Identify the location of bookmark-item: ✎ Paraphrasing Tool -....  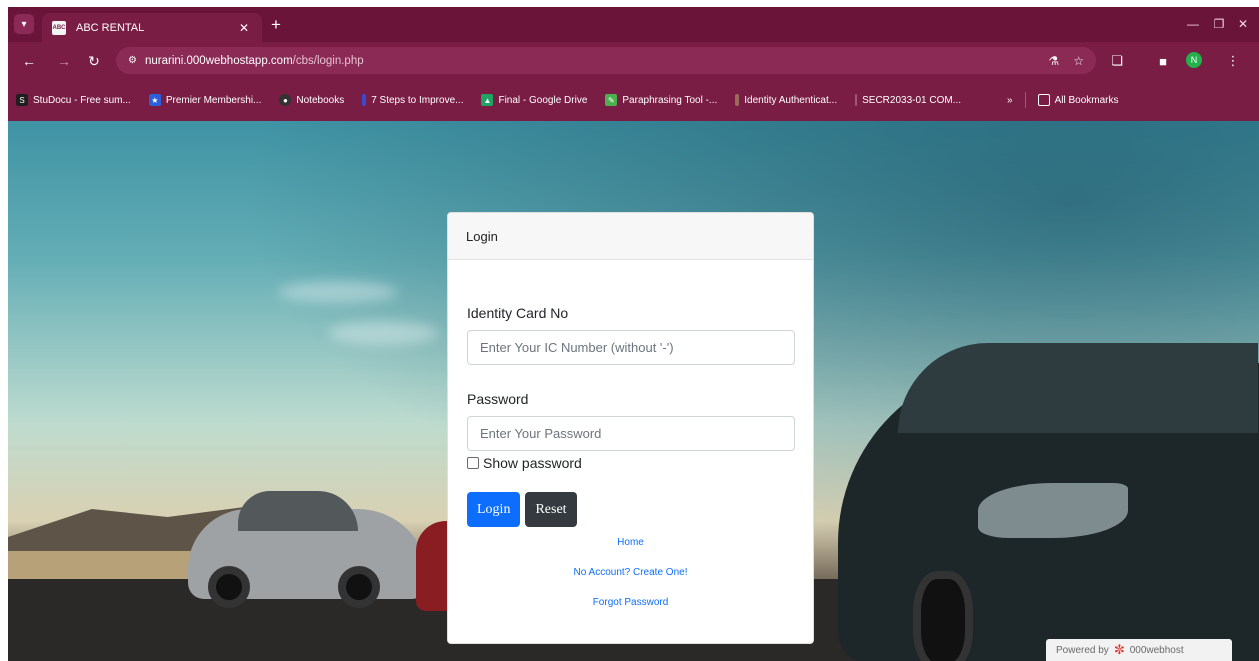
(661, 100).